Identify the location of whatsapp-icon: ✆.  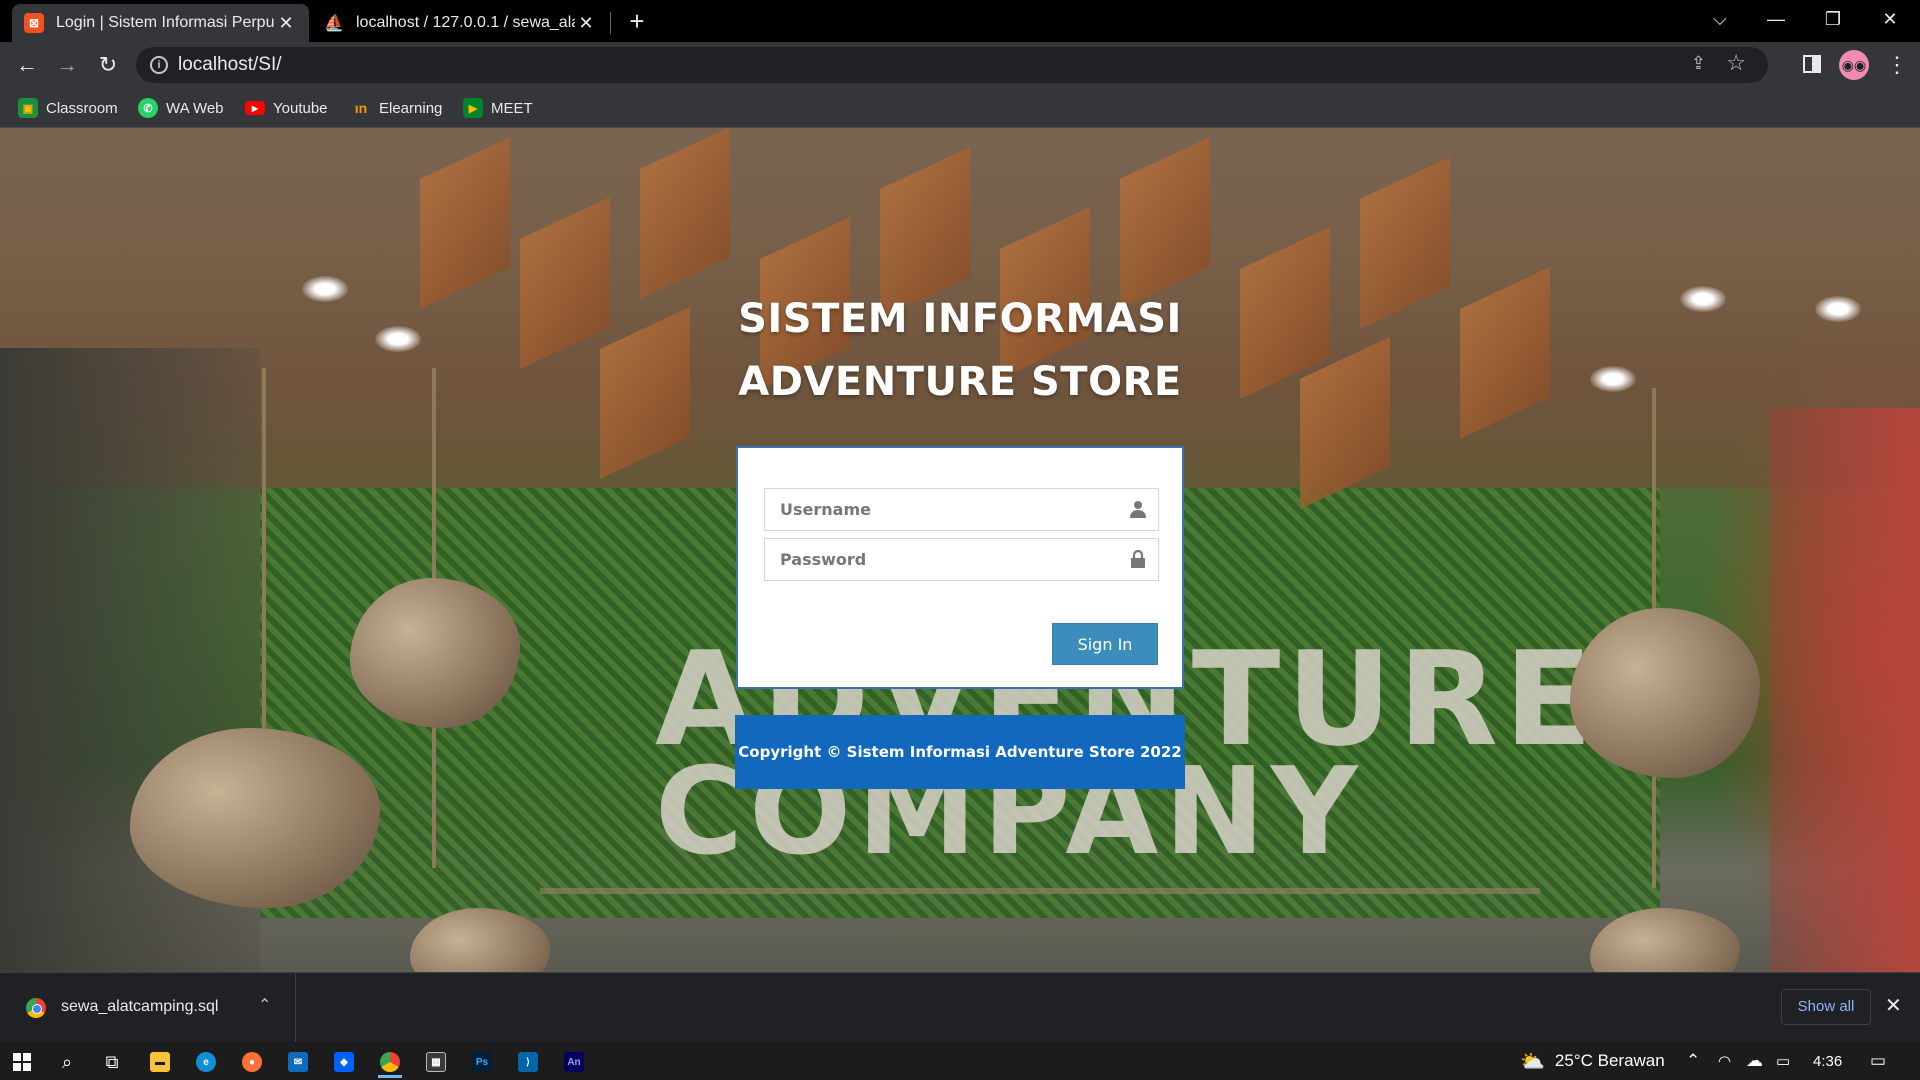
(148, 108).